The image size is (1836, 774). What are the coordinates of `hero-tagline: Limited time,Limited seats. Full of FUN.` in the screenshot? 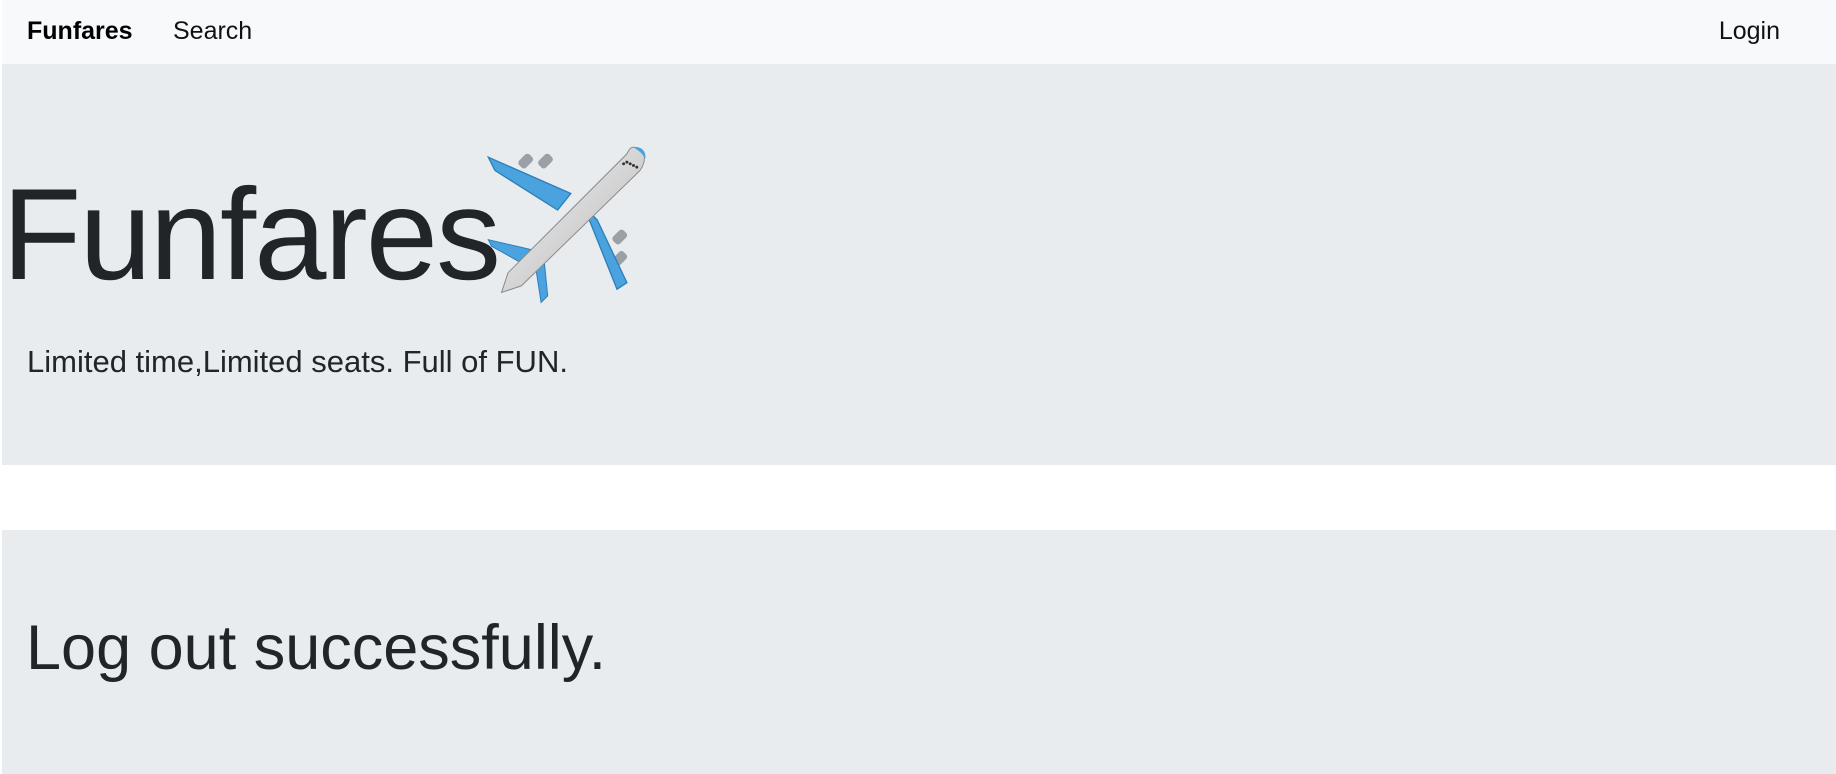 It's located at (297, 361).